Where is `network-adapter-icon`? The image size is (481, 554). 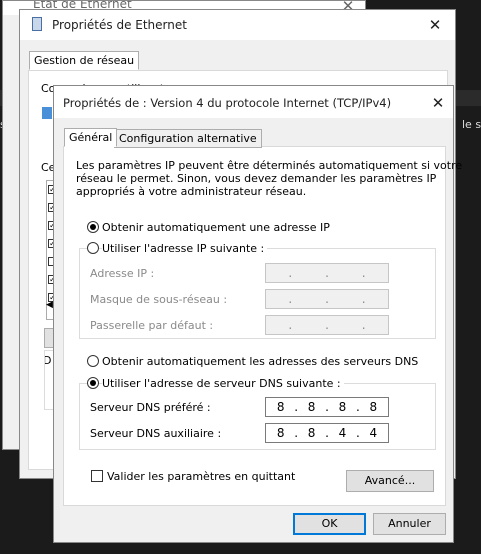
network-adapter-icon is located at coordinates (37, 24).